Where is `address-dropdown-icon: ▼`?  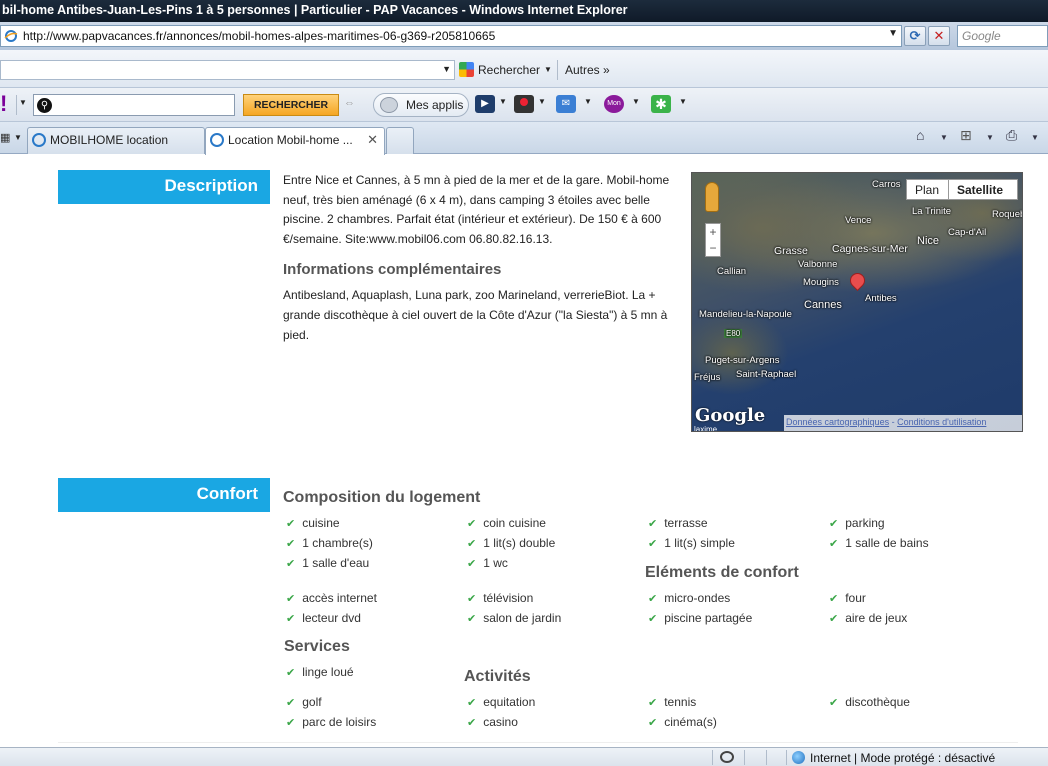 address-dropdown-icon: ▼ is located at coordinates (893, 33).